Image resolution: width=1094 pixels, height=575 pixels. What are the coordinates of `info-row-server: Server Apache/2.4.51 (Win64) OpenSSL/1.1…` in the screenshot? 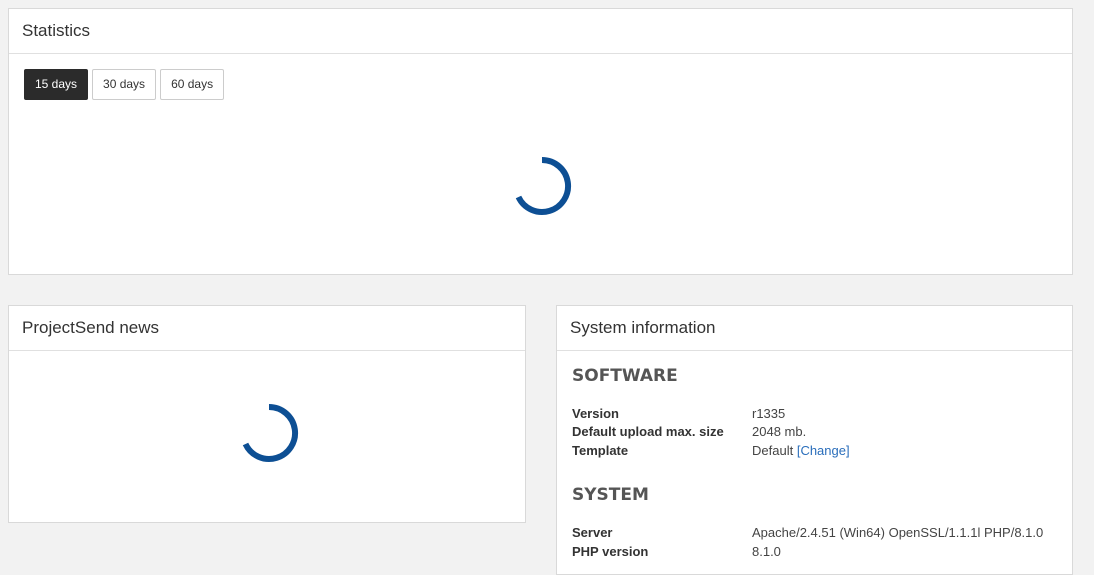 It's located at (817, 532).